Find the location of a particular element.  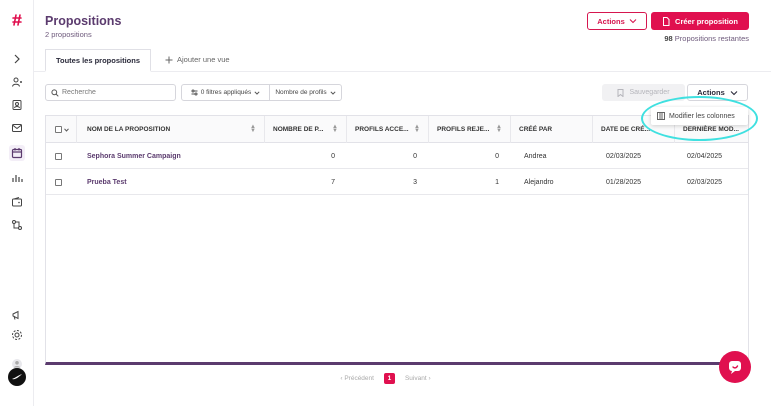

search-input is located at coordinates (117, 92).